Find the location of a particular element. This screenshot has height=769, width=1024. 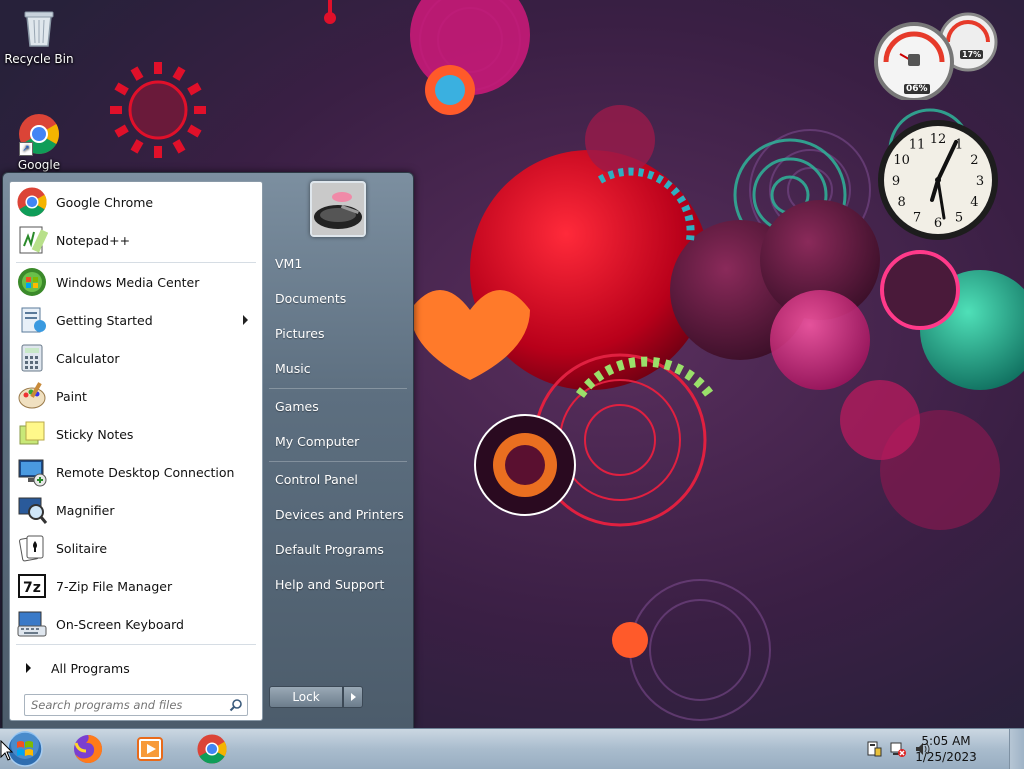

taskbar-chrome is located at coordinates (212, 749).